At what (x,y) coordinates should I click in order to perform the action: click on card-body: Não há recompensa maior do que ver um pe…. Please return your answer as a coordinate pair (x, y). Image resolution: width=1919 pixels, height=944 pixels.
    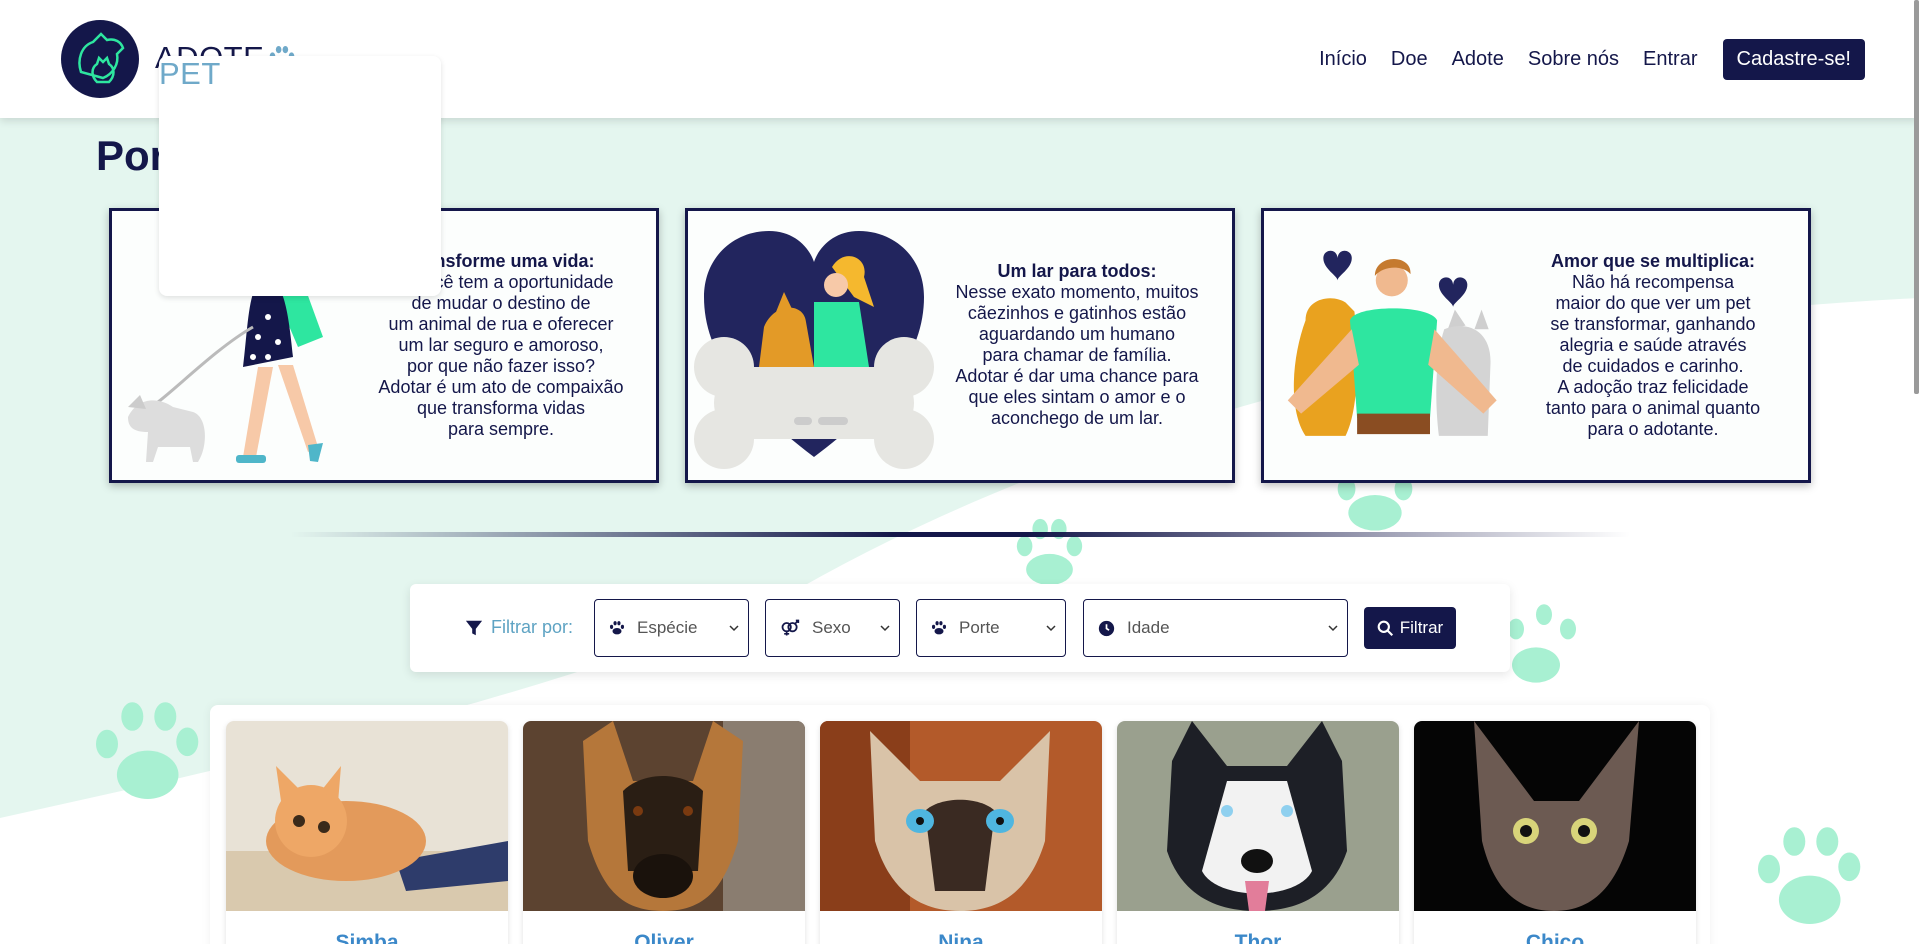
    Looking at the image, I should click on (1653, 355).